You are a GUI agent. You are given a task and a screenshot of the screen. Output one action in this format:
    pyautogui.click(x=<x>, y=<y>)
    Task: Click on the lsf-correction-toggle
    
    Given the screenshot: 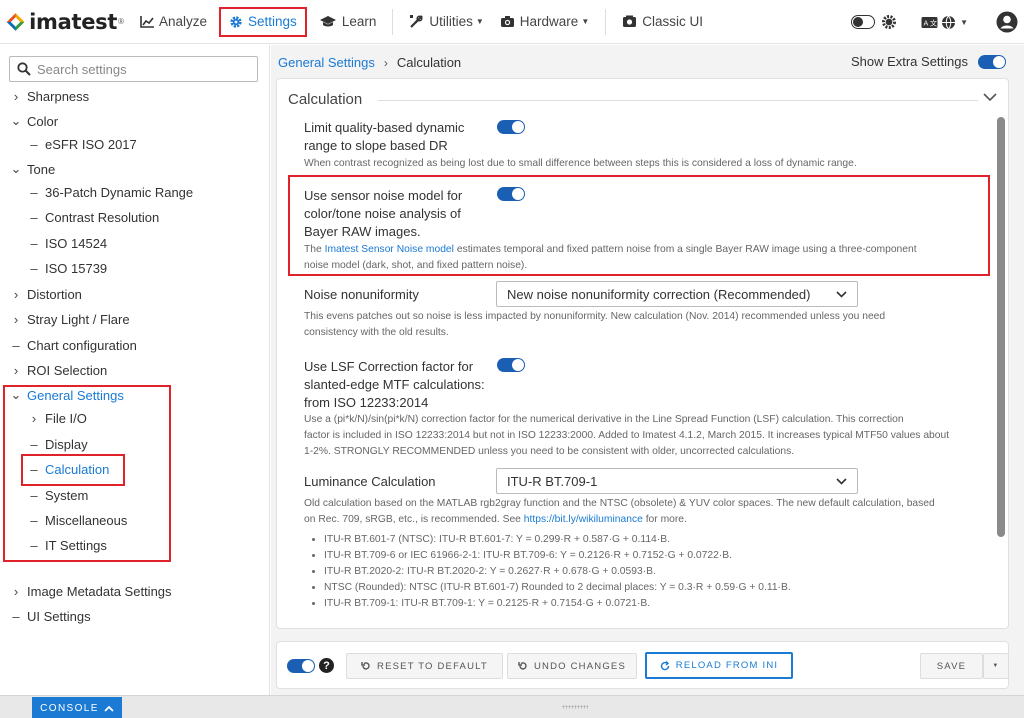 What is the action you would take?
    pyautogui.click(x=511, y=365)
    